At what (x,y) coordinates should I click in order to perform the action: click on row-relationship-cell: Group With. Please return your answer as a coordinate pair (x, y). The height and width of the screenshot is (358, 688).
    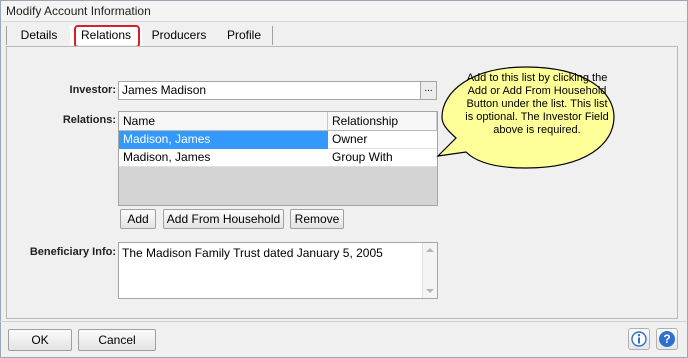
    Looking at the image, I should click on (362, 157).